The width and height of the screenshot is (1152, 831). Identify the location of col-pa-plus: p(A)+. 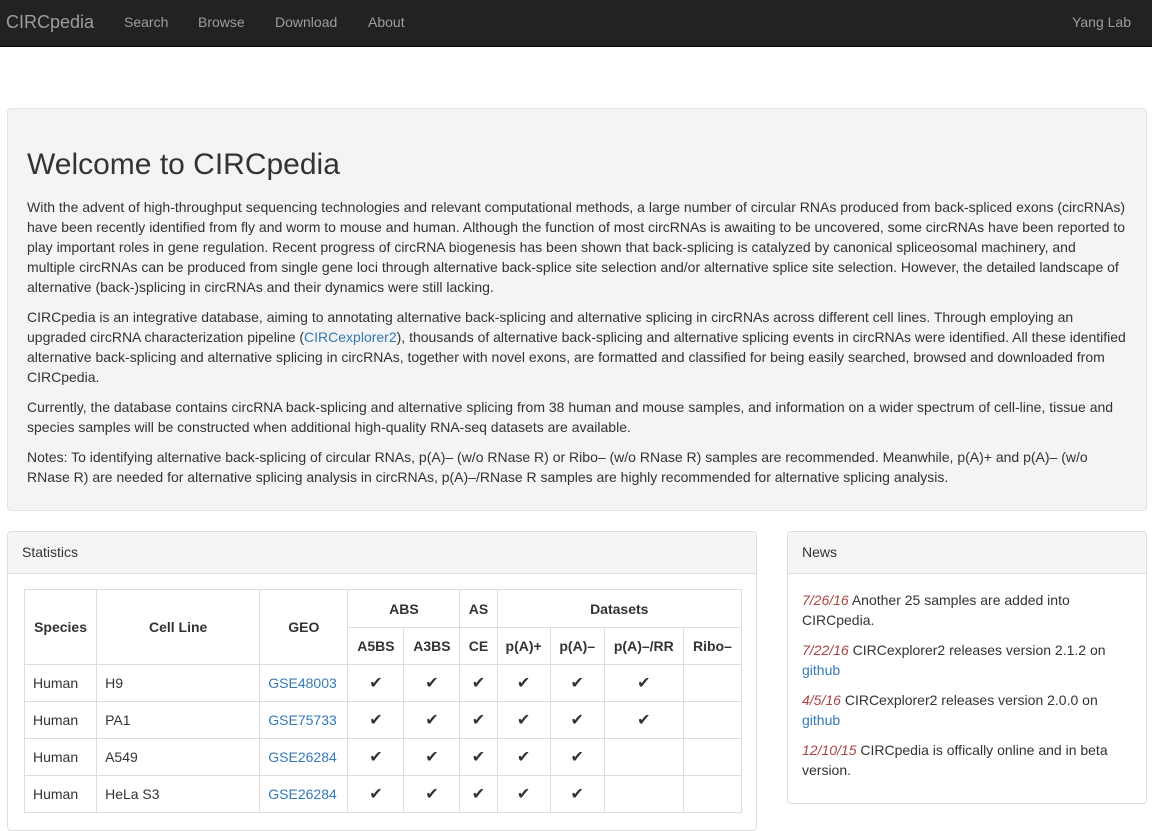
(523, 646).